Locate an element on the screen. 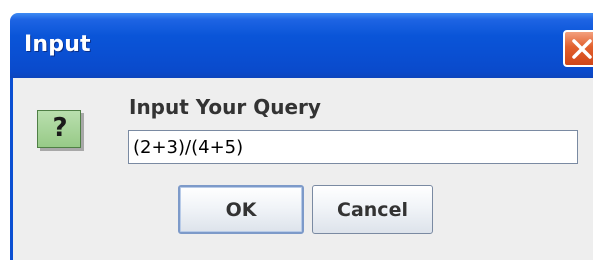  cancel-button: Cancel is located at coordinates (372, 209).